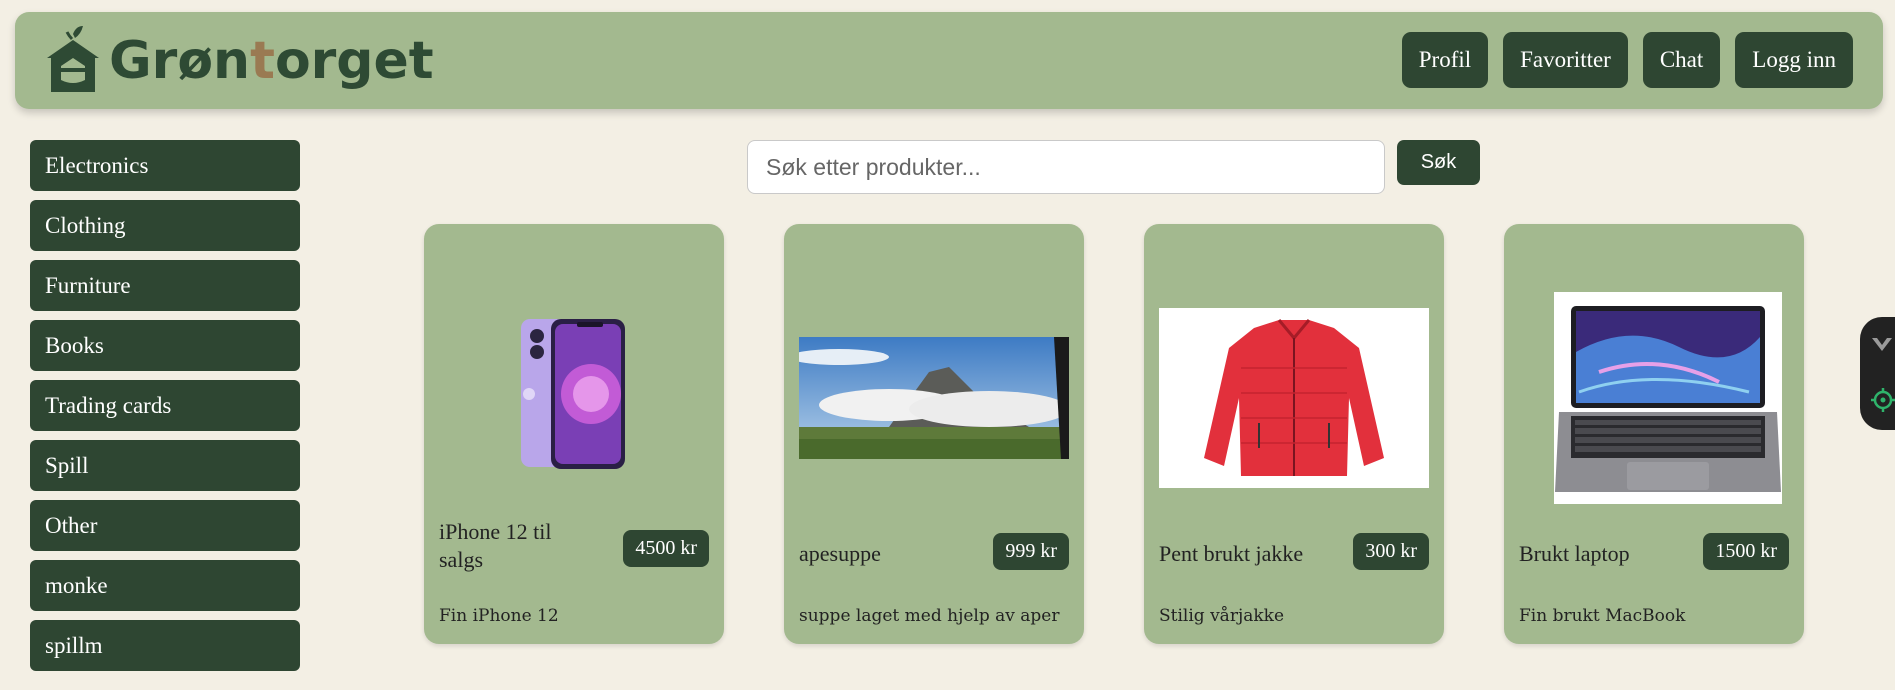 This screenshot has width=1895, height=690. Describe the element at coordinates (499, 616) in the screenshot. I see `product-description: Fin iPhone 12` at that location.